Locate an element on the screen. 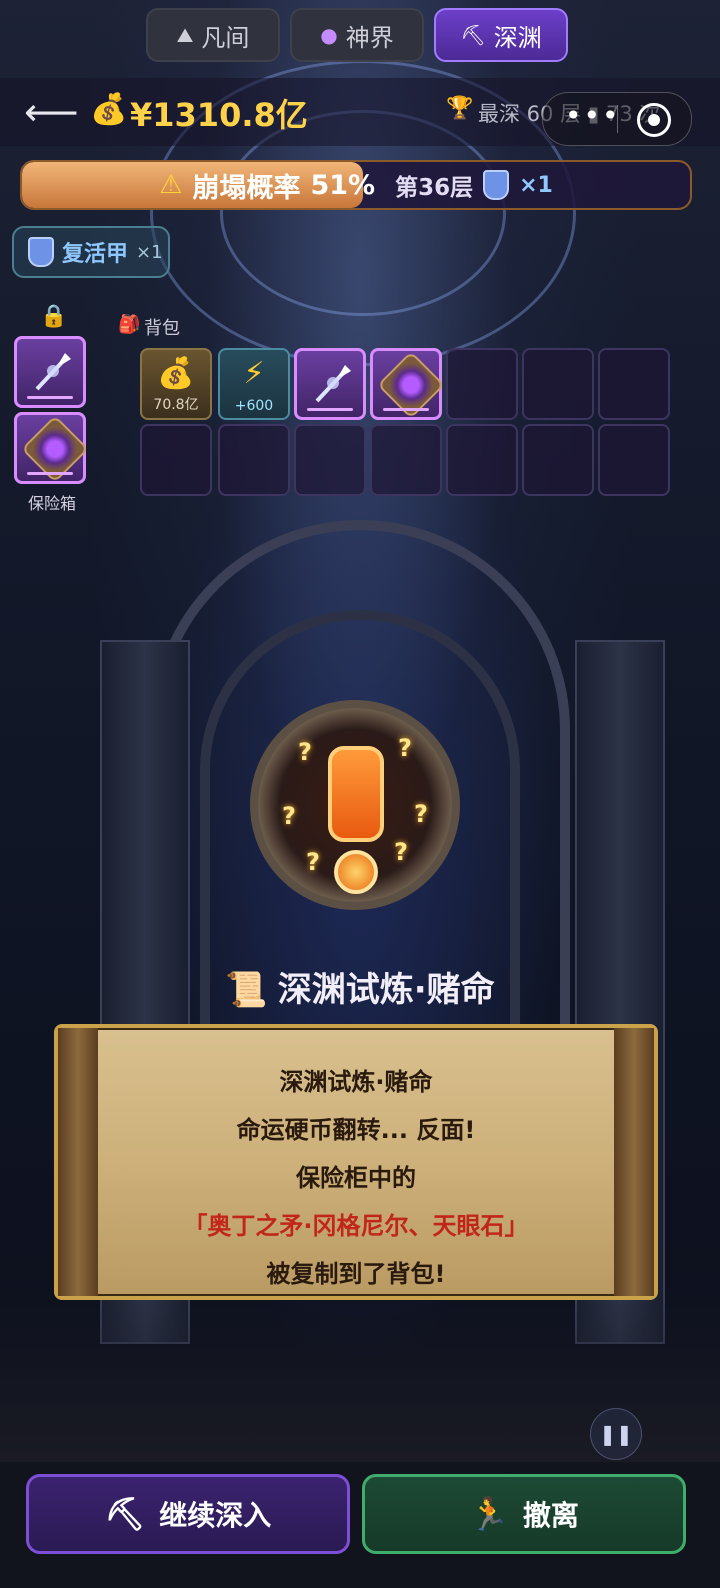 The image size is (720, 1588). scroll-icon: 📜 is located at coordinates (246, 990).